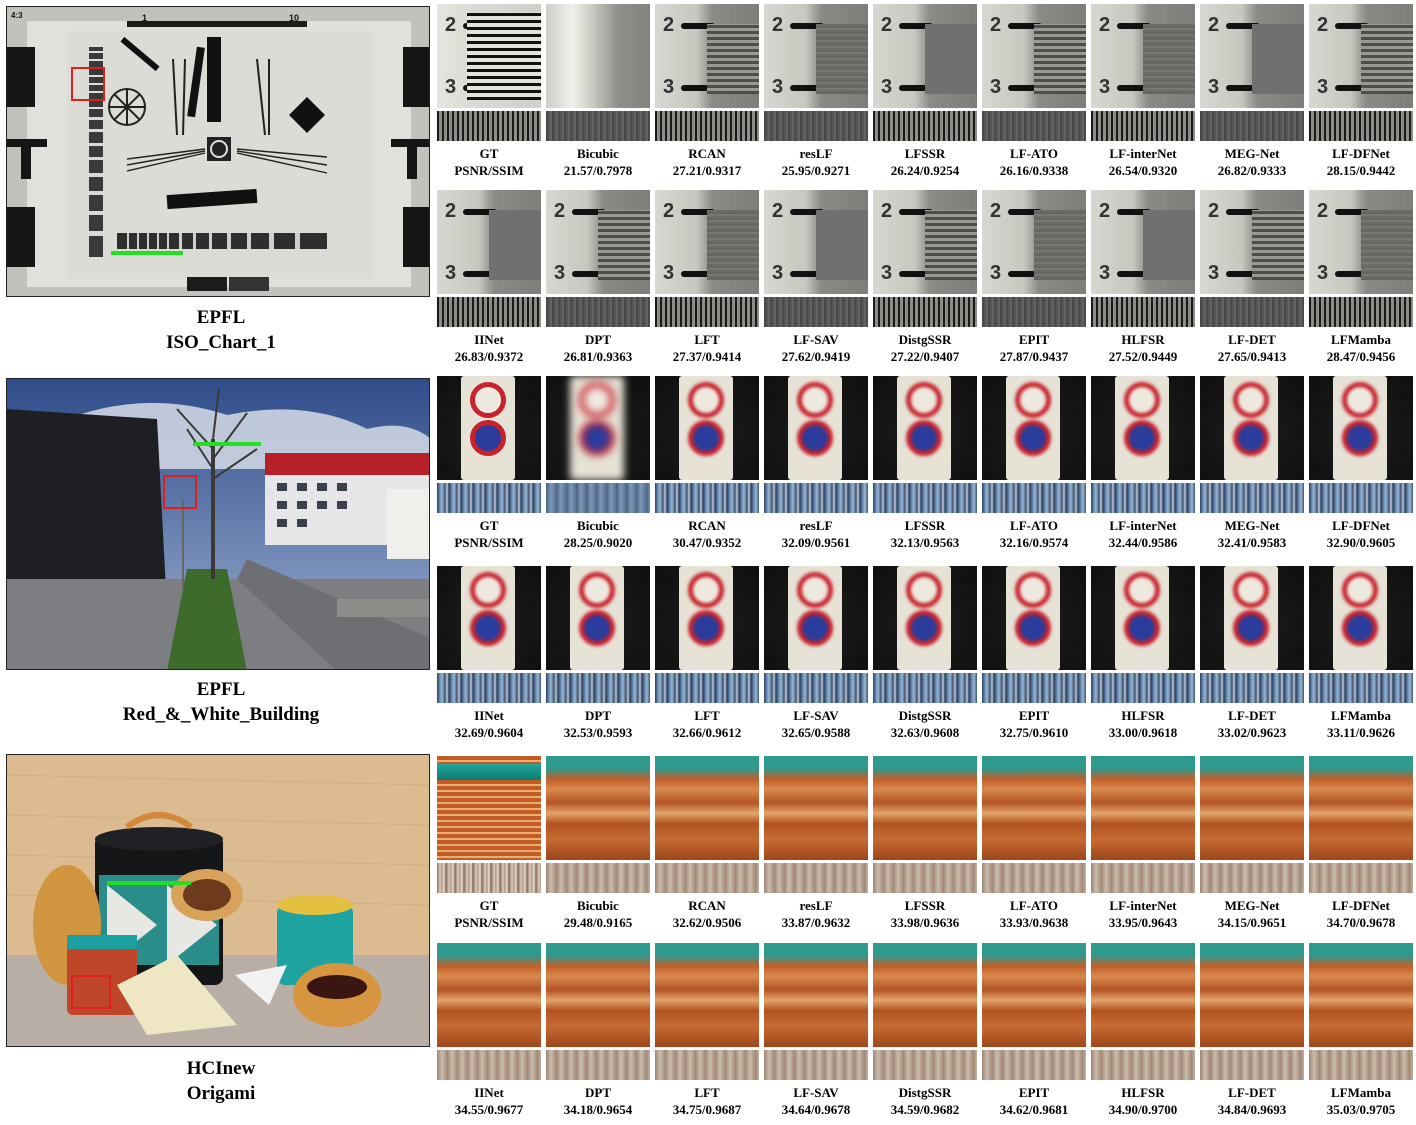  I want to click on method-cell: LF-SAV 34.64/0.9678, so click(816, 1030).